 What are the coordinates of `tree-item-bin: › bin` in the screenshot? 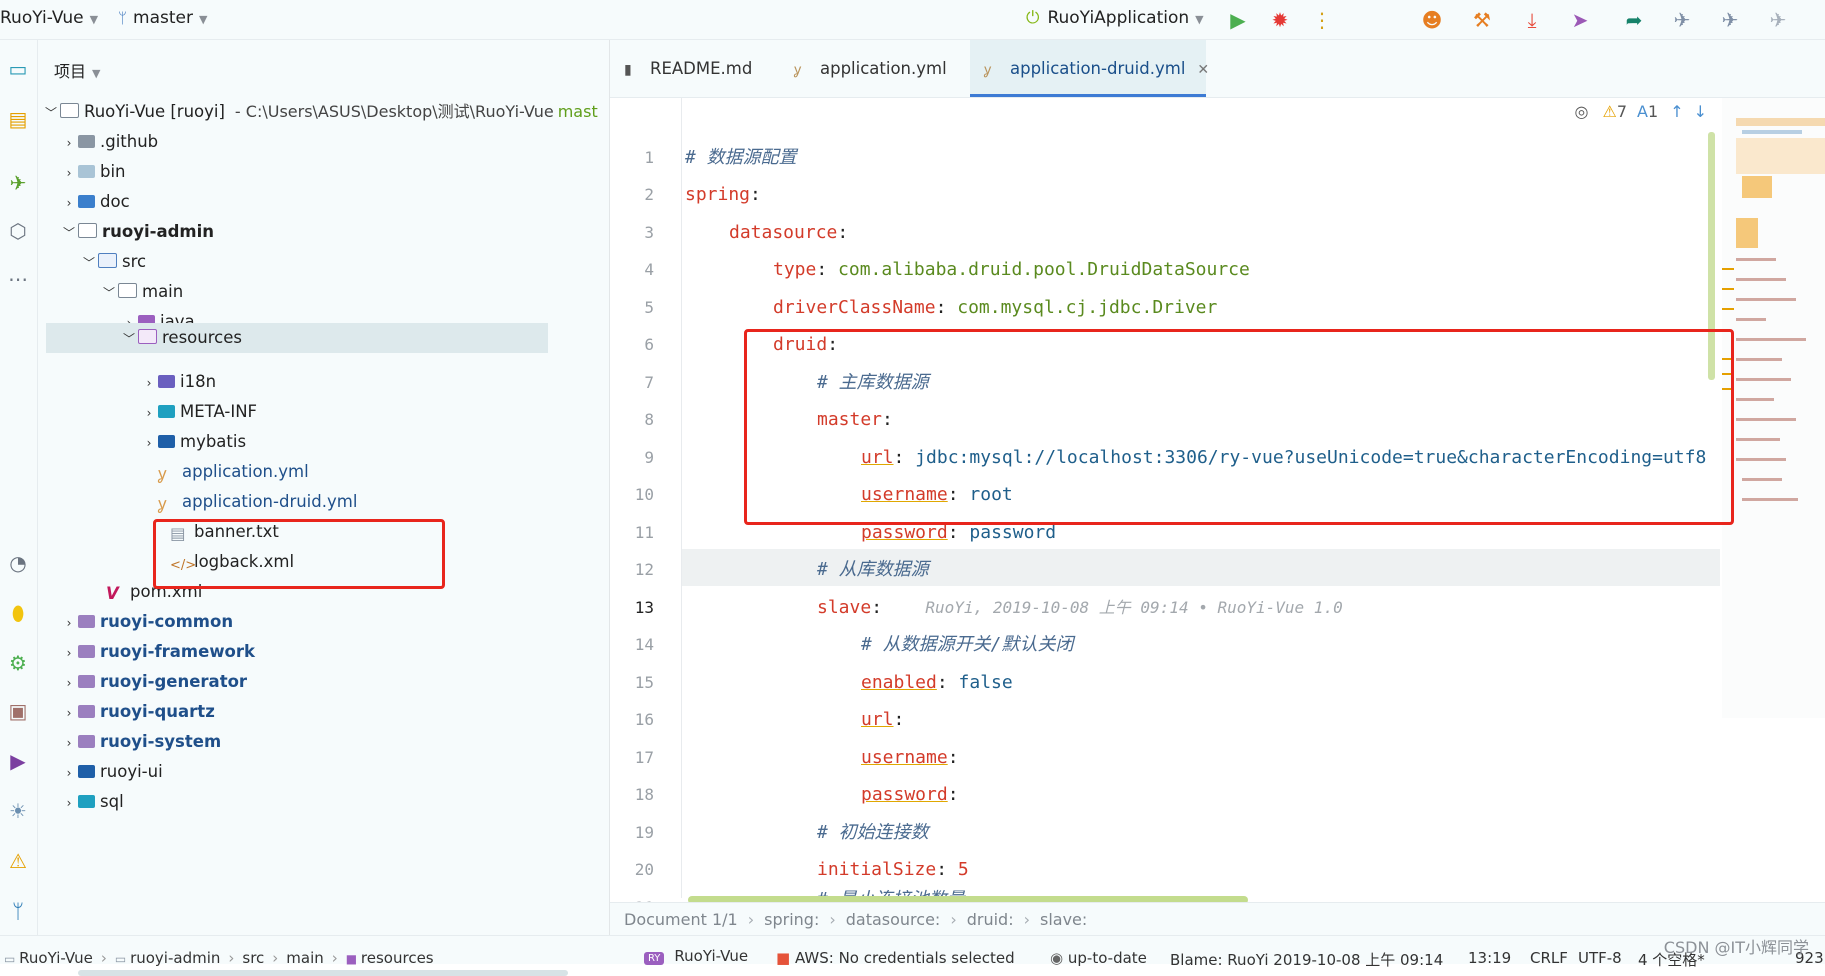 It's located at (93, 172).